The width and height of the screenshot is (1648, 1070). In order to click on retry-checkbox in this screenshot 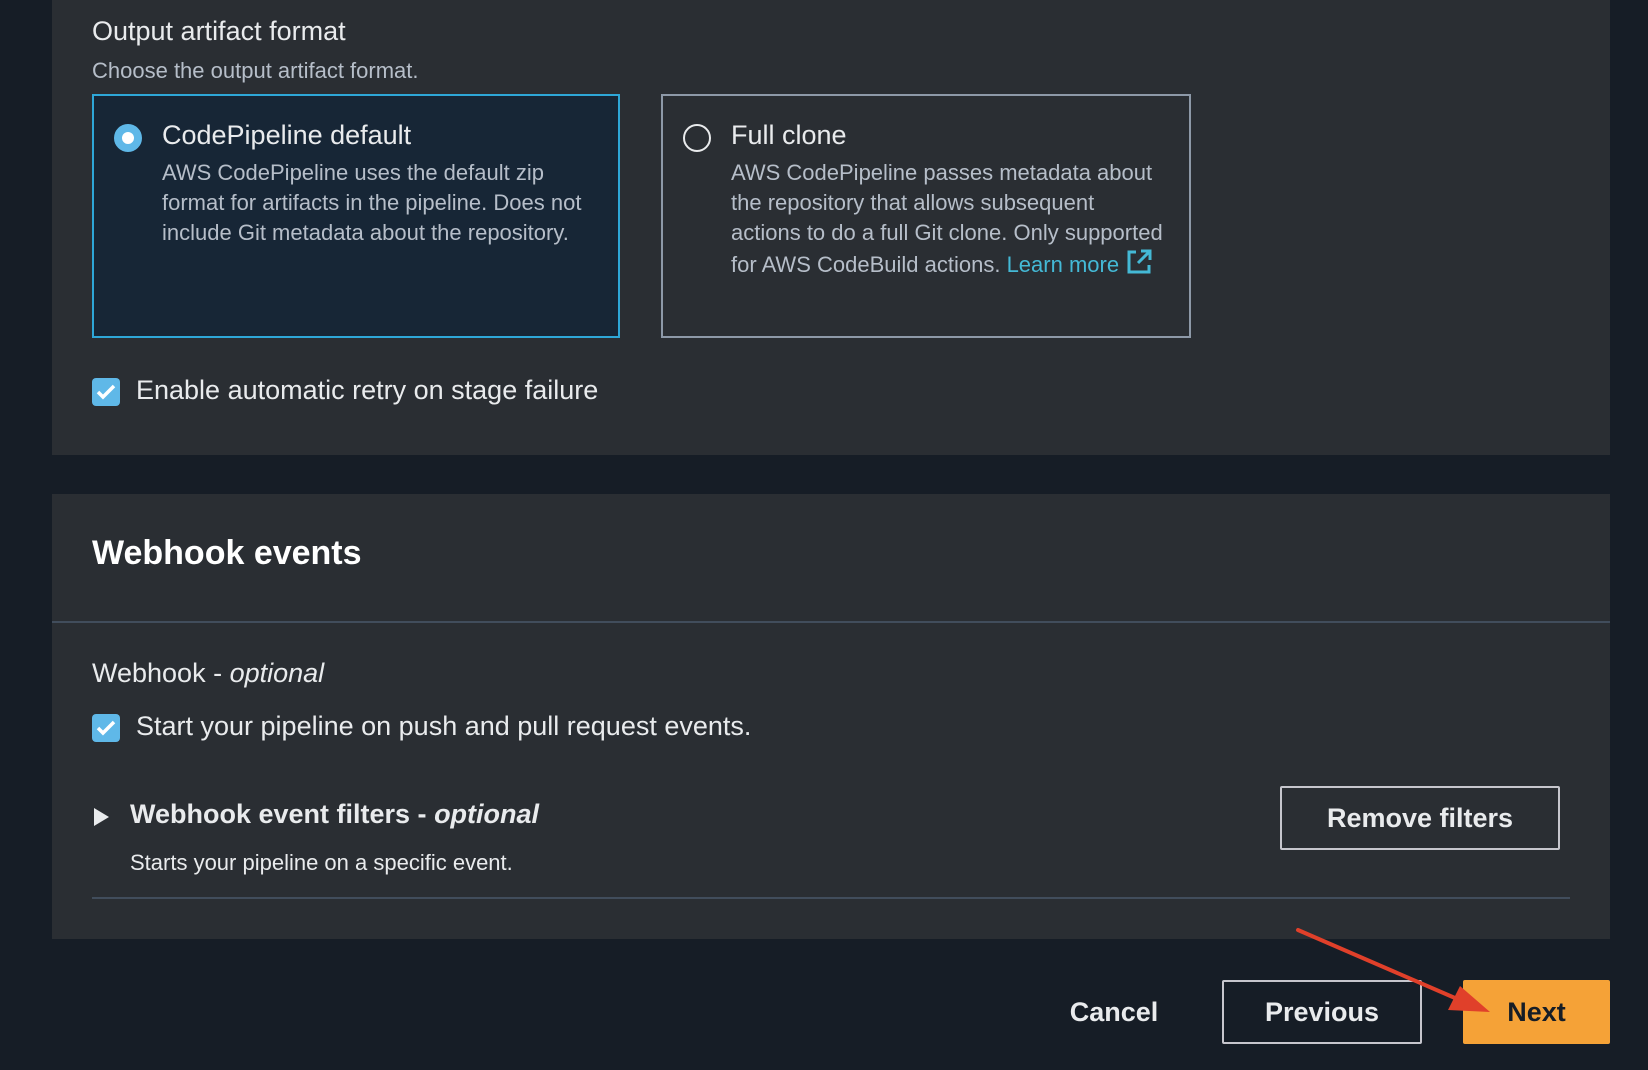, I will do `click(106, 392)`.